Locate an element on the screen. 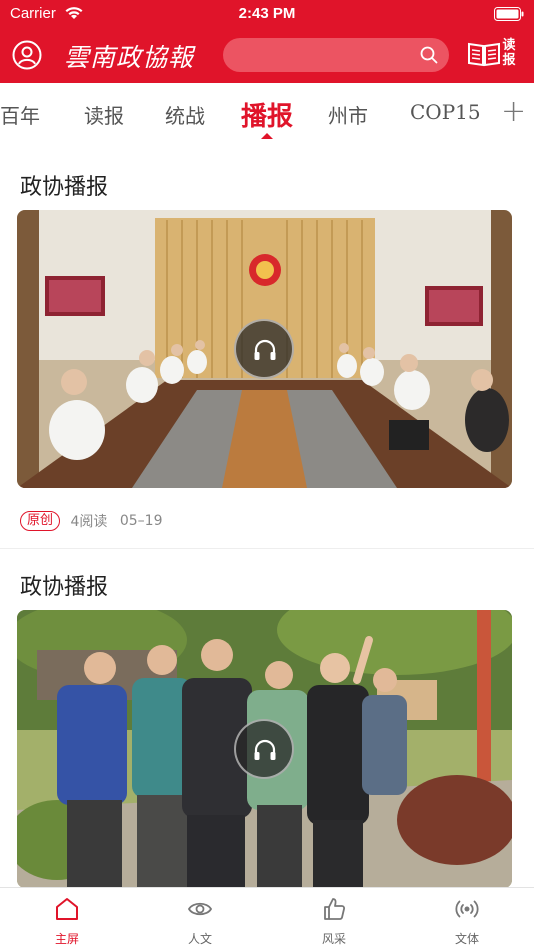  bottom-tab-home: 主屏 is located at coordinates (67, 919).